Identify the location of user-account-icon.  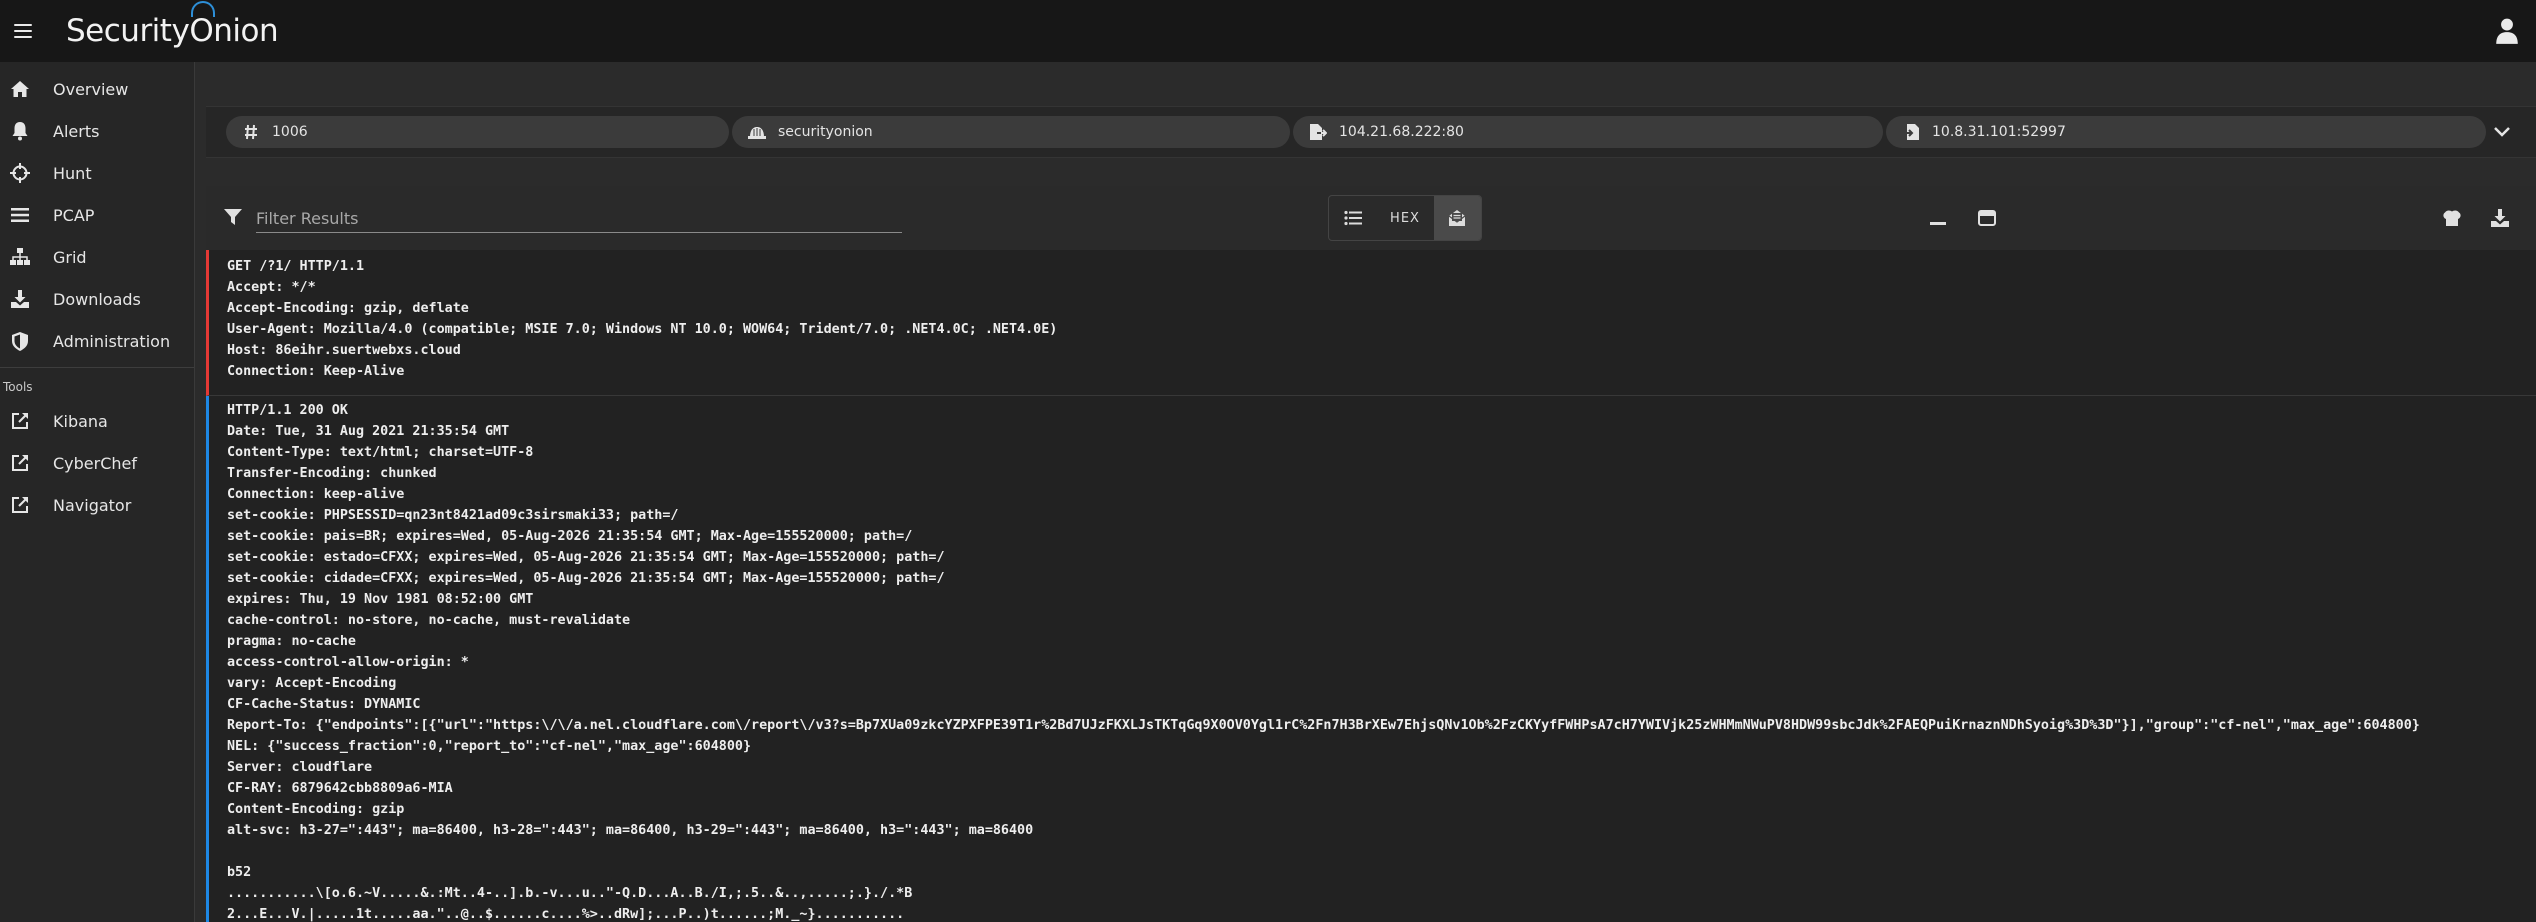
(2507, 31).